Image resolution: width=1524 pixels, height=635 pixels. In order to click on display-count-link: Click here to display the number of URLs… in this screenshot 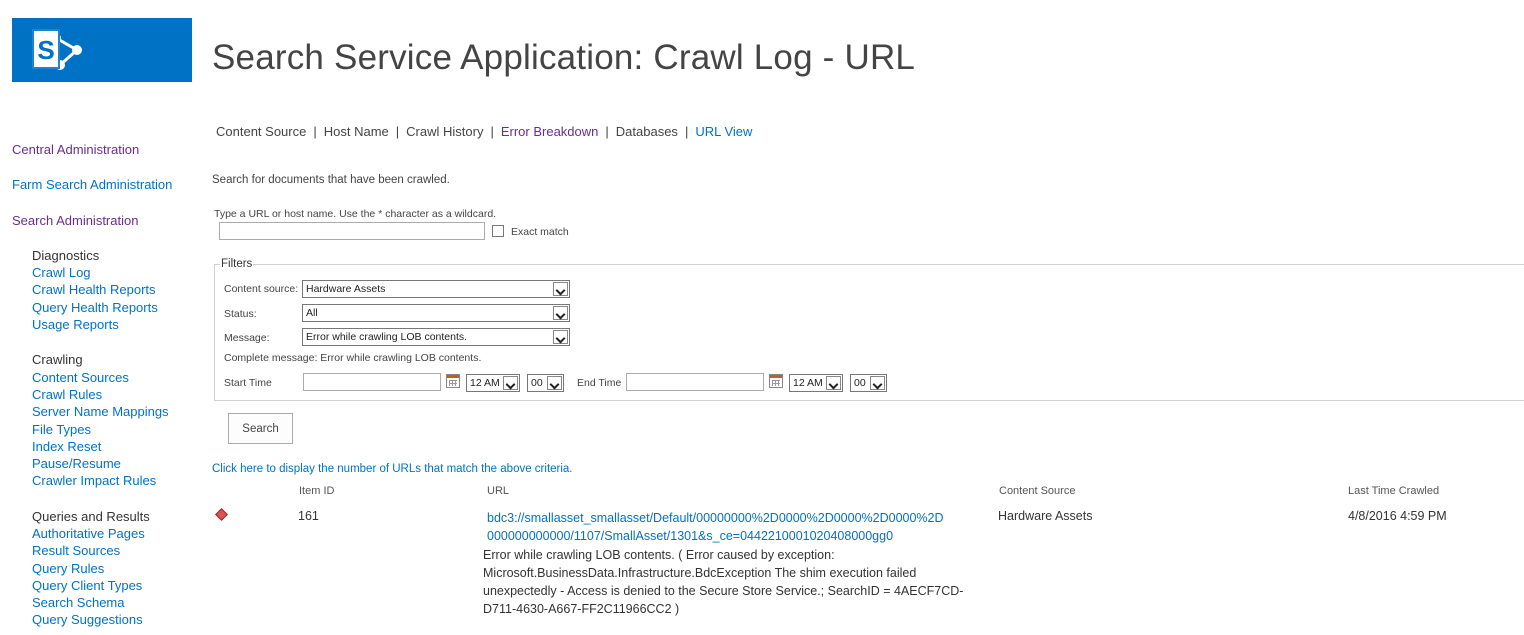, I will do `click(392, 469)`.